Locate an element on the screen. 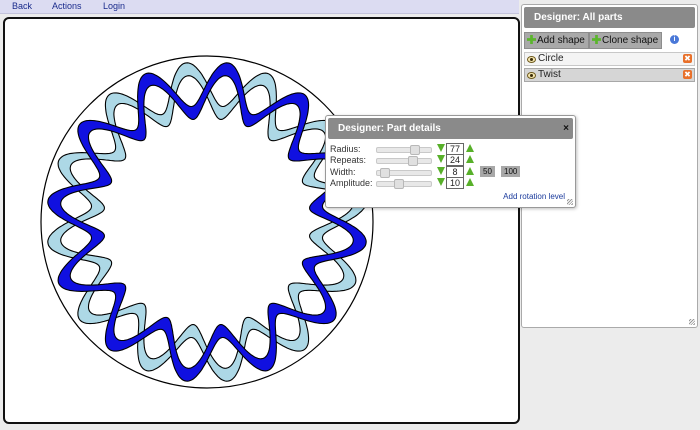 This screenshot has width=700, height=430. info-icon: i is located at coordinates (674, 39).